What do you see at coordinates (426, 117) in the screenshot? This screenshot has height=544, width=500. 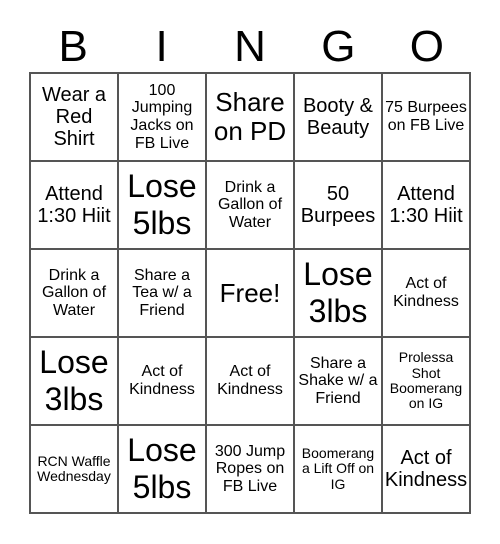 I see `bingo-cell: 75 Burpees on FB Live` at bounding box center [426, 117].